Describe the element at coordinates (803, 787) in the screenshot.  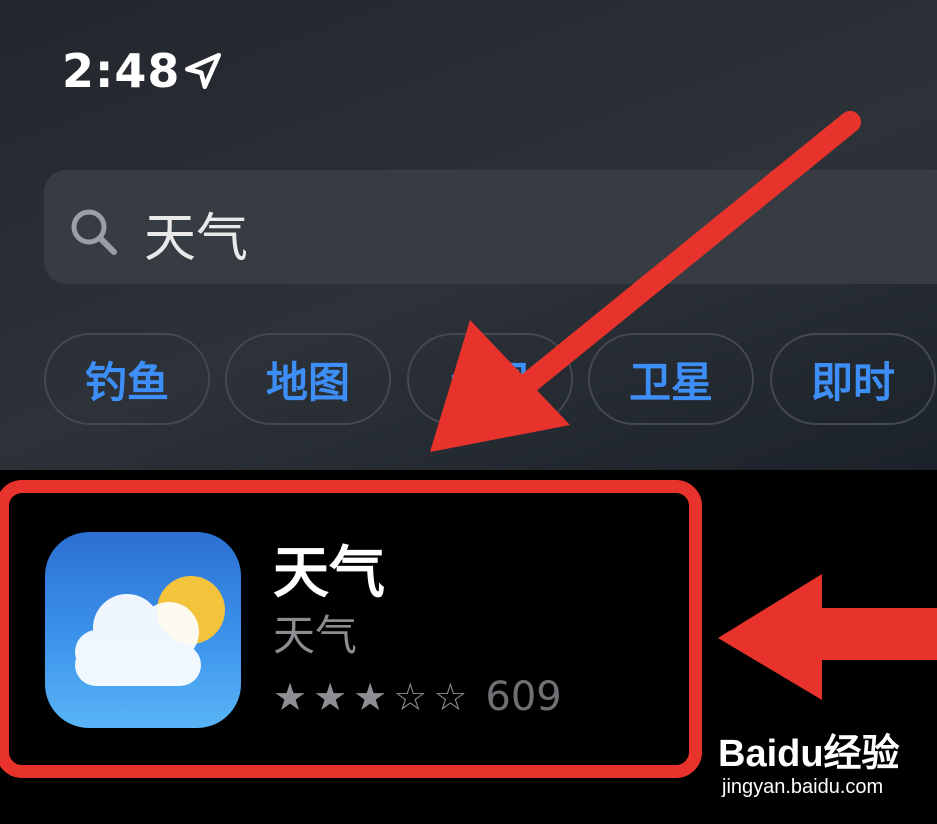
I see `watermark-url: jingyan.baidu.com` at that location.